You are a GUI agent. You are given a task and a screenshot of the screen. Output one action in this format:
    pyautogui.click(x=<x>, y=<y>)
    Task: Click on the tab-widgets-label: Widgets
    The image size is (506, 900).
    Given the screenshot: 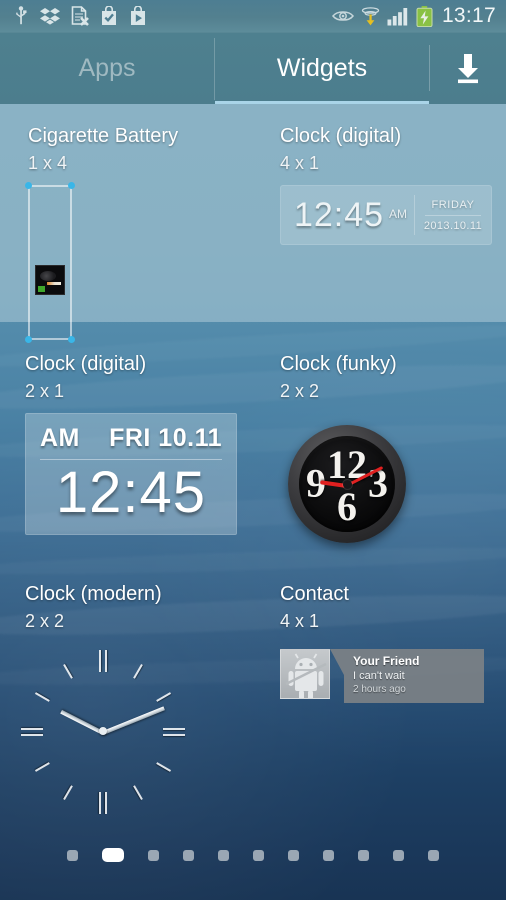 What is the action you would take?
    pyautogui.click(x=322, y=67)
    